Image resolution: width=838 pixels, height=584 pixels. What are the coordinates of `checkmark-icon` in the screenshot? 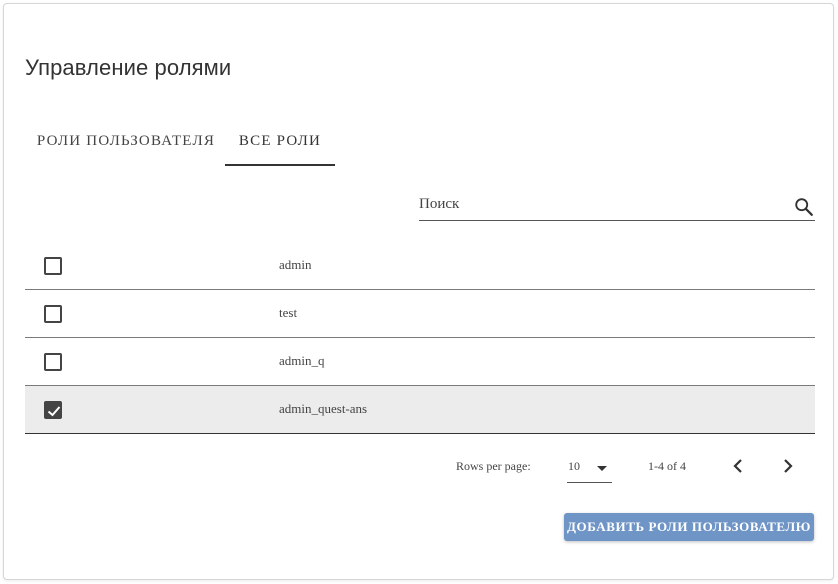 It's located at (54, 411).